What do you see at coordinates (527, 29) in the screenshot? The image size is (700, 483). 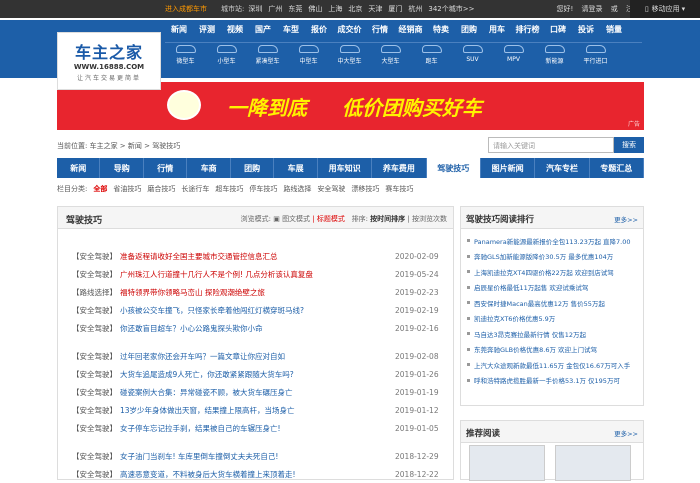 I see `nav-item: 排行榜` at bounding box center [527, 29].